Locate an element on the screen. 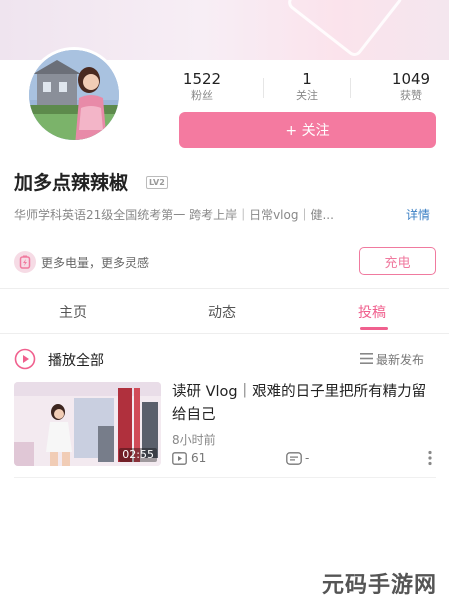 The height and width of the screenshot is (600, 449). stat-value: 1049 is located at coordinates (411, 79).